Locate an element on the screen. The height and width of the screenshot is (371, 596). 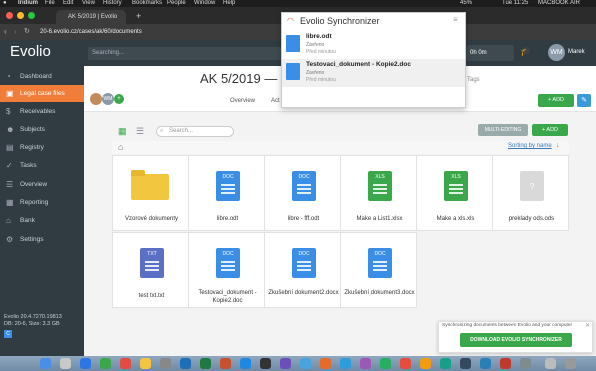
file-item: DOC Zkušební dokument3.docx is located at coordinates (378, 270).